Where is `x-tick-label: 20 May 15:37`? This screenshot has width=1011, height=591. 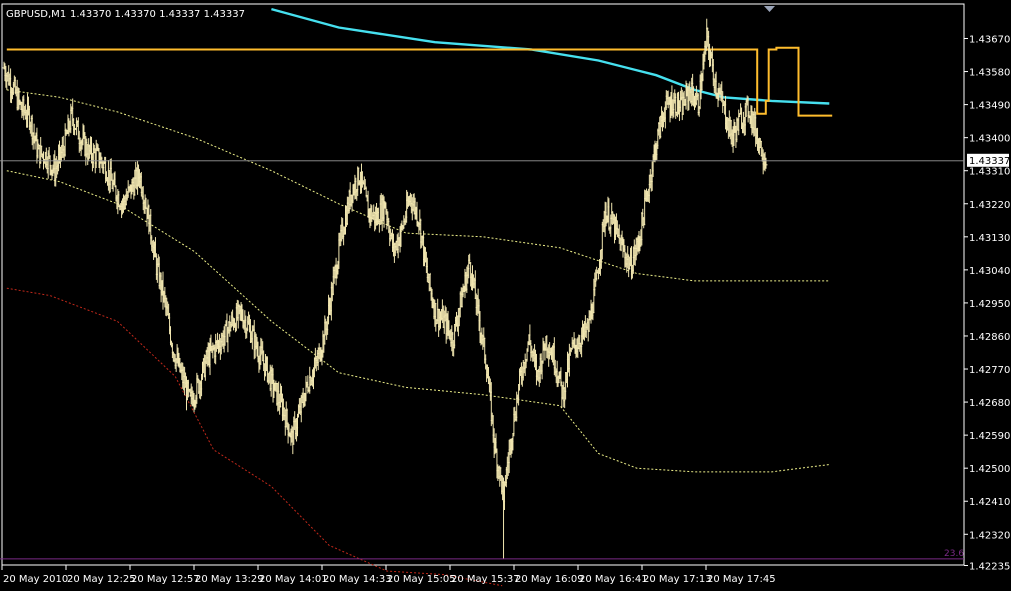
x-tick-label: 20 May 15:37 is located at coordinates (485, 579).